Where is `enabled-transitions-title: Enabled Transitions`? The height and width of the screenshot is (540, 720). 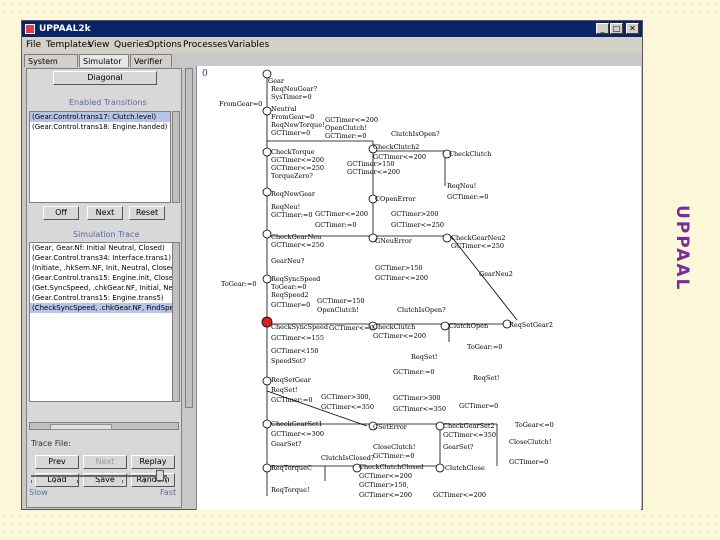 enabled-transitions-title: Enabled Transitions is located at coordinates (108, 102).